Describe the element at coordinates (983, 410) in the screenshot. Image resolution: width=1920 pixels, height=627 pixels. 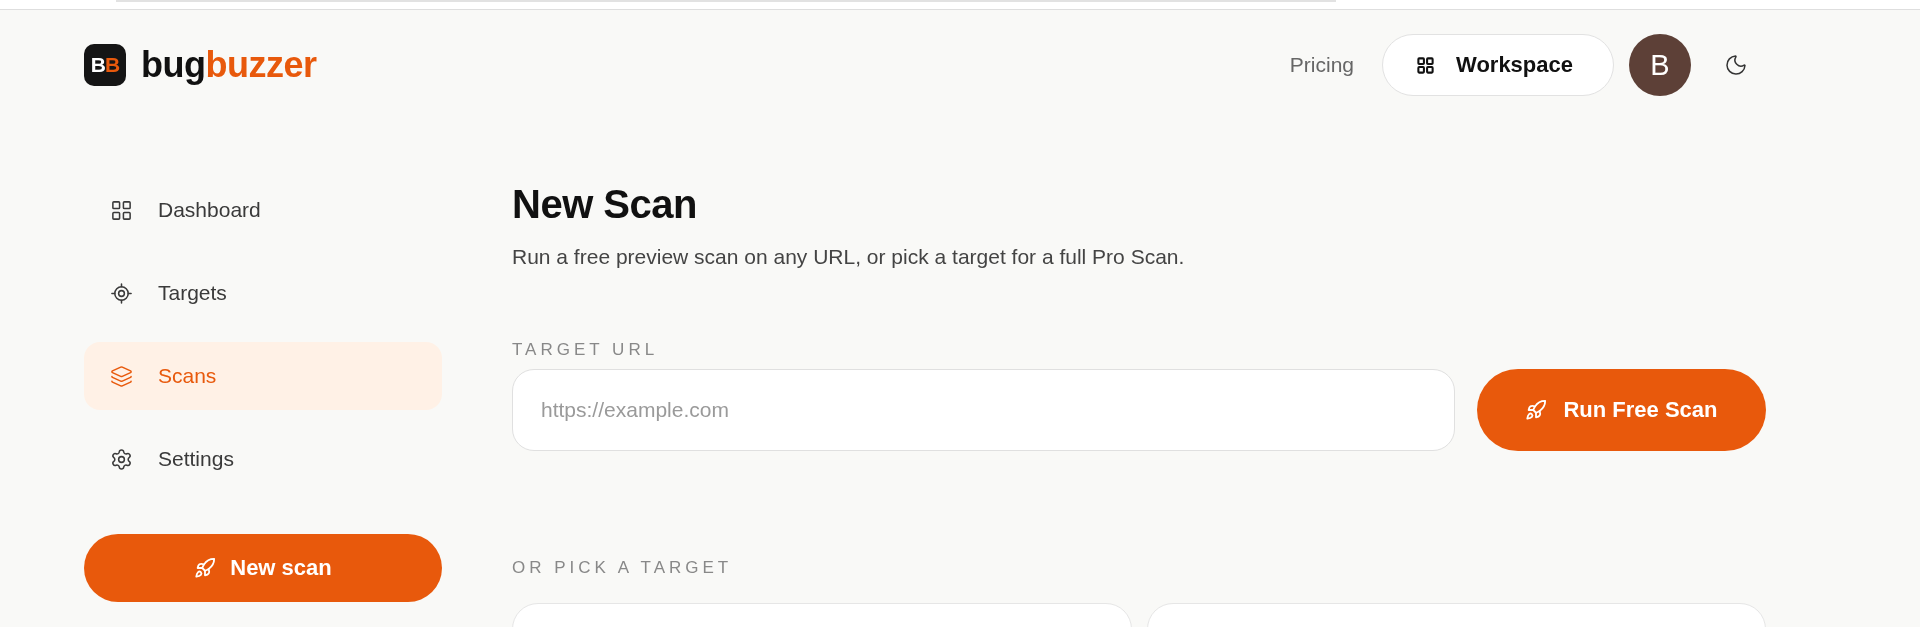
I see `url-input: https://example.com` at that location.